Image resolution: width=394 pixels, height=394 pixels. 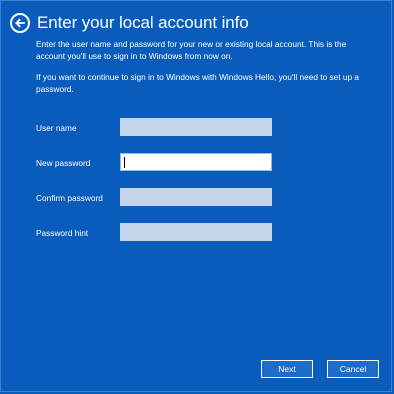 What do you see at coordinates (124, 162) in the screenshot?
I see `text-caret` at bounding box center [124, 162].